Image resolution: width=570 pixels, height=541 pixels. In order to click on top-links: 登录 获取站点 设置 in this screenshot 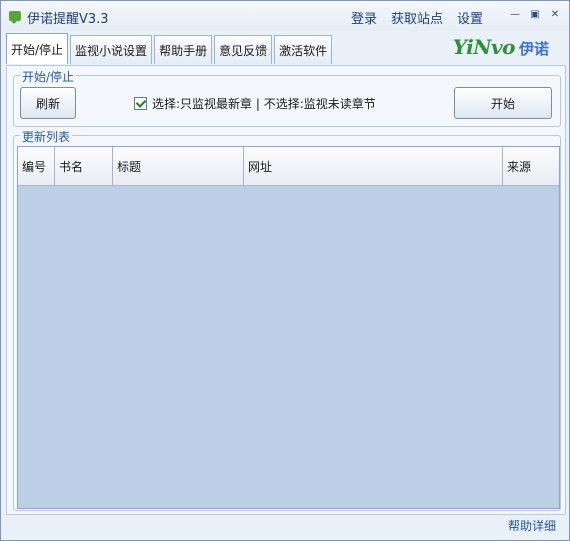, I will do `click(417, 17)`.